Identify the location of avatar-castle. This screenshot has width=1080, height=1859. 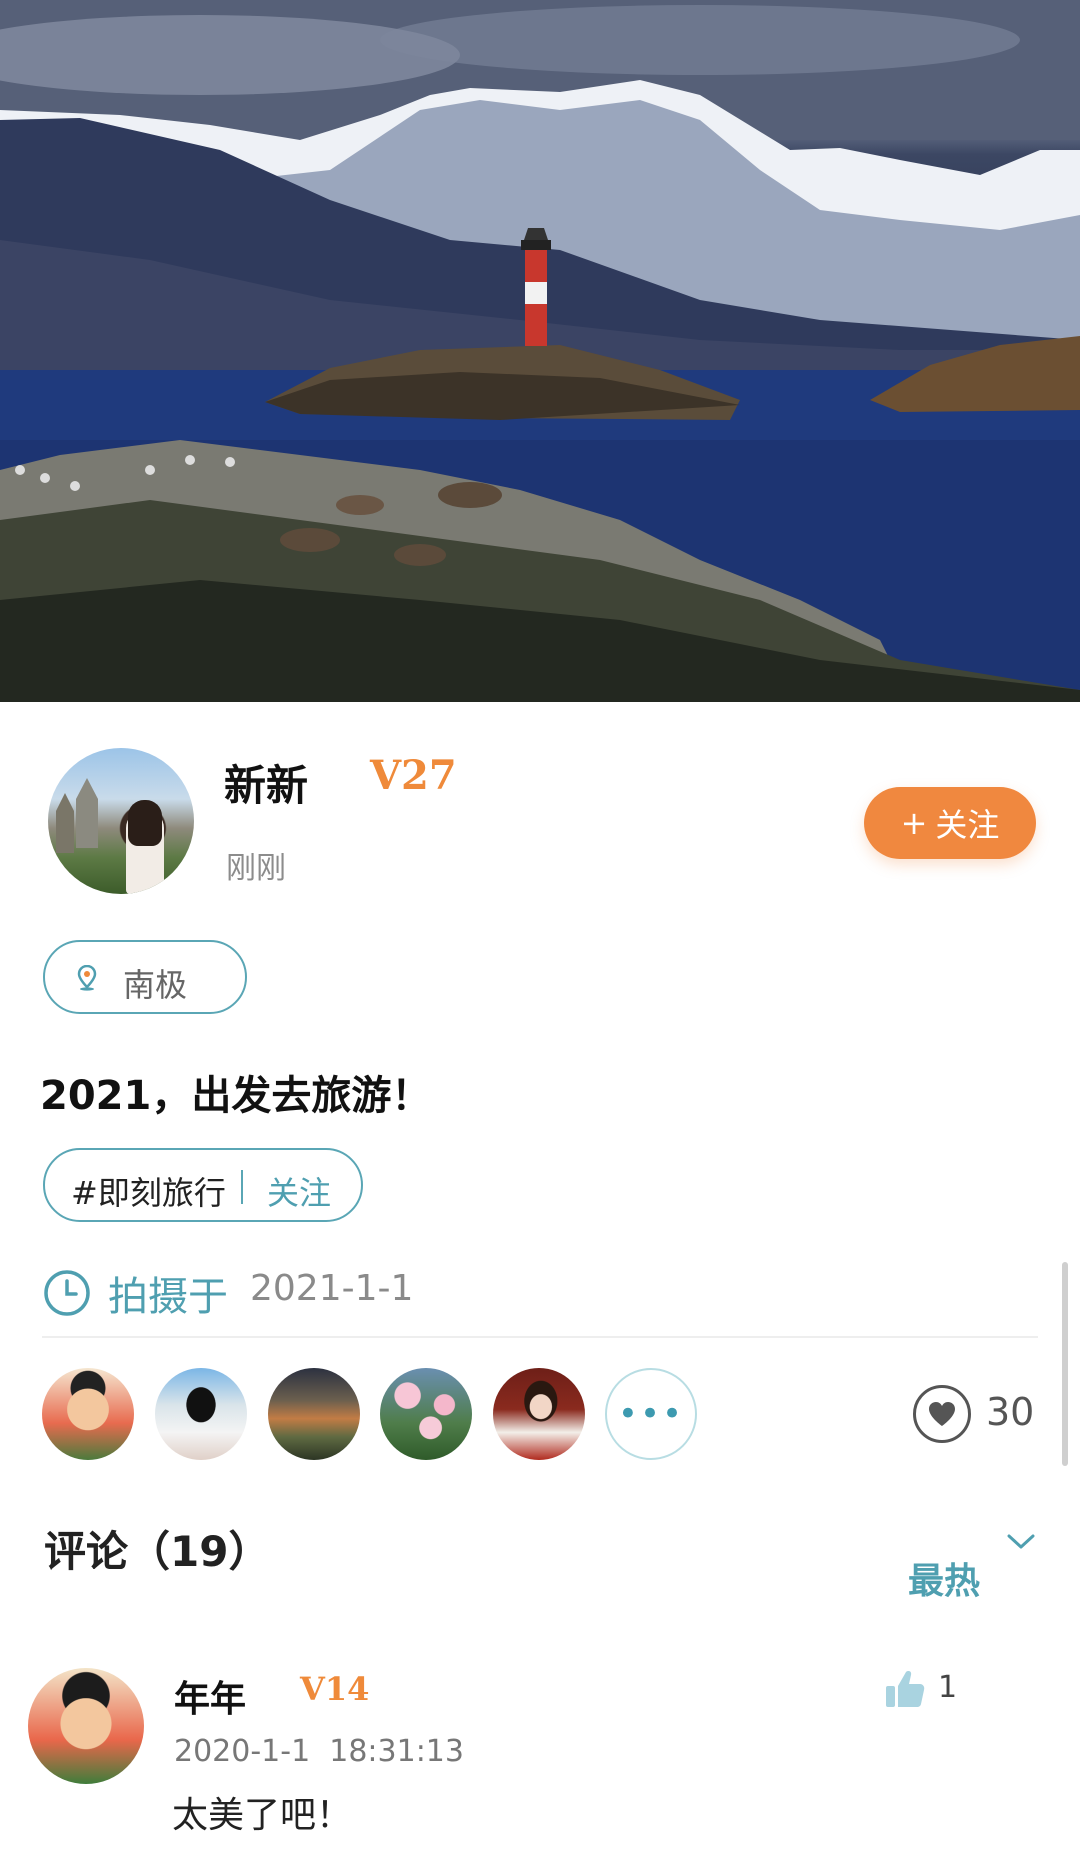
(65, 823).